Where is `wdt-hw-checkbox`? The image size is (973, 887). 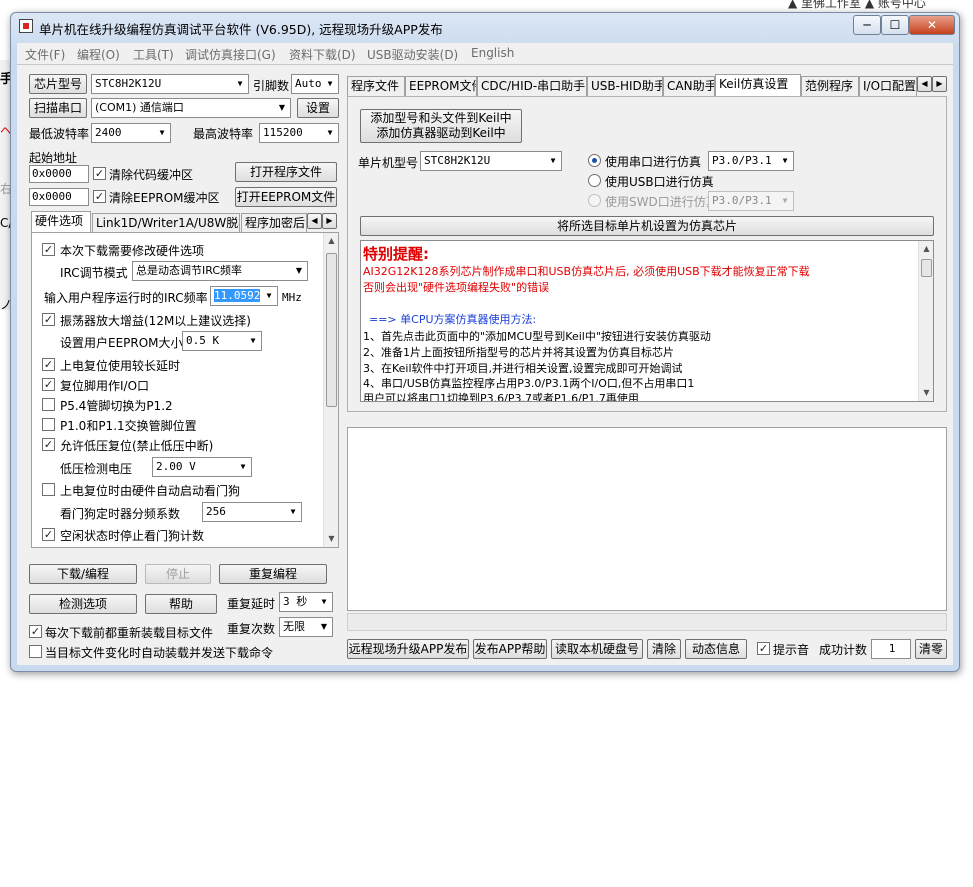
wdt-hw-checkbox is located at coordinates (48, 489).